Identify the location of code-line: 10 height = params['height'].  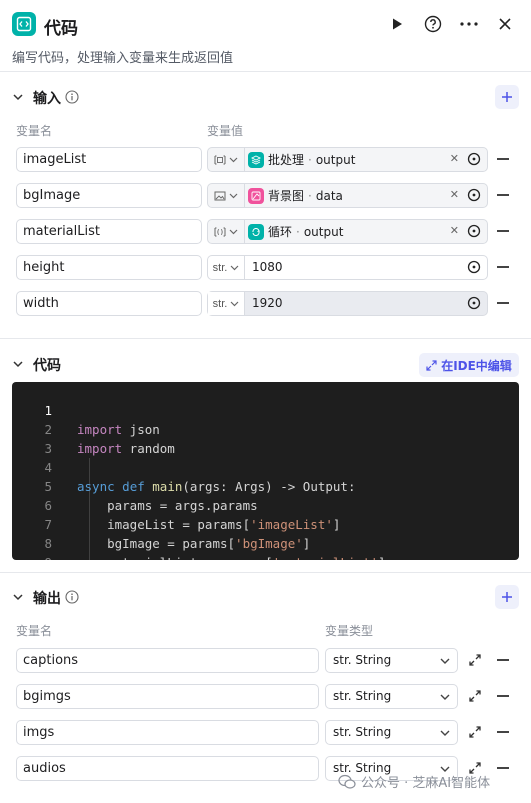
(265, 556).